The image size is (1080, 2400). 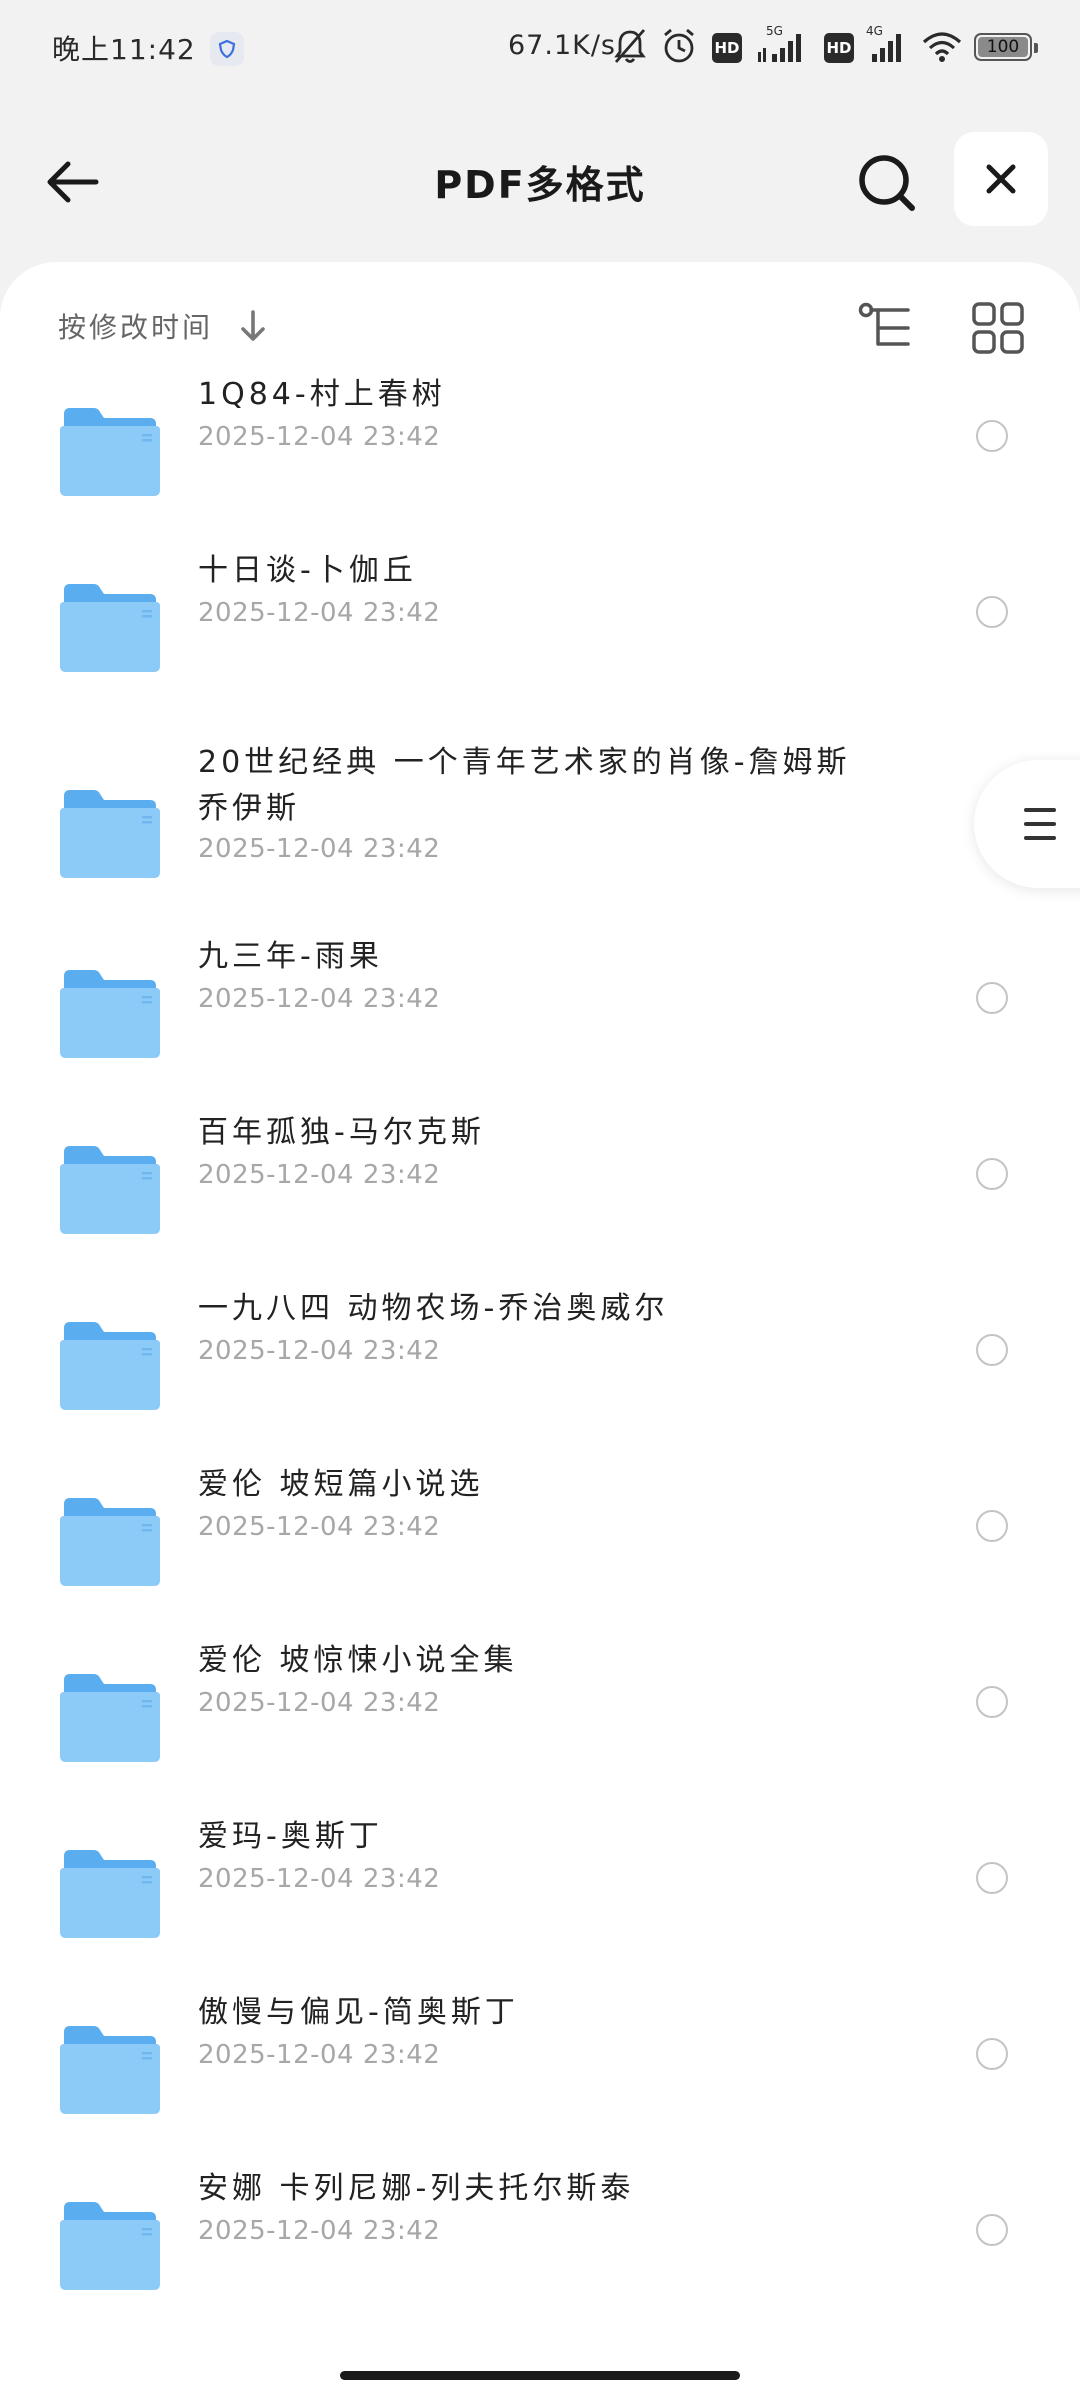 I want to click on file-name: 爱玛-奥斯丁, so click(x=290, y=1836).